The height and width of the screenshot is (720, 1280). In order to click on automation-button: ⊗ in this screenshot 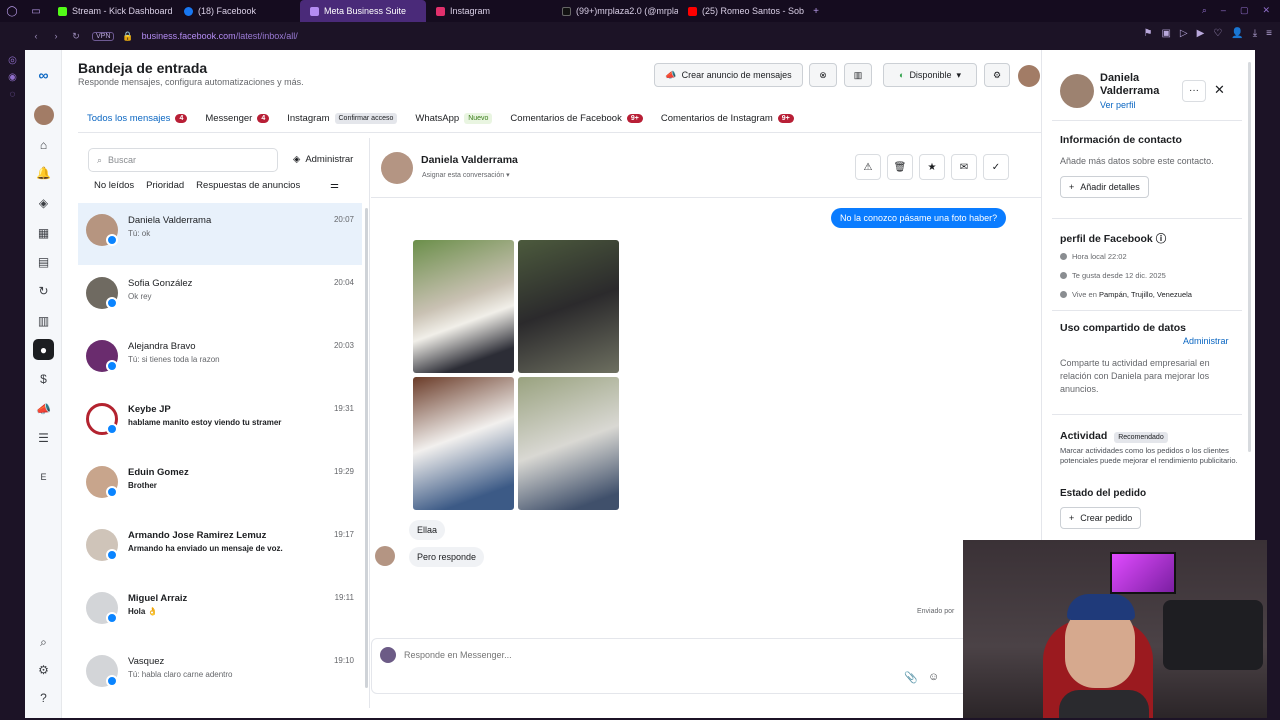, I will do `click(823, 75)`.